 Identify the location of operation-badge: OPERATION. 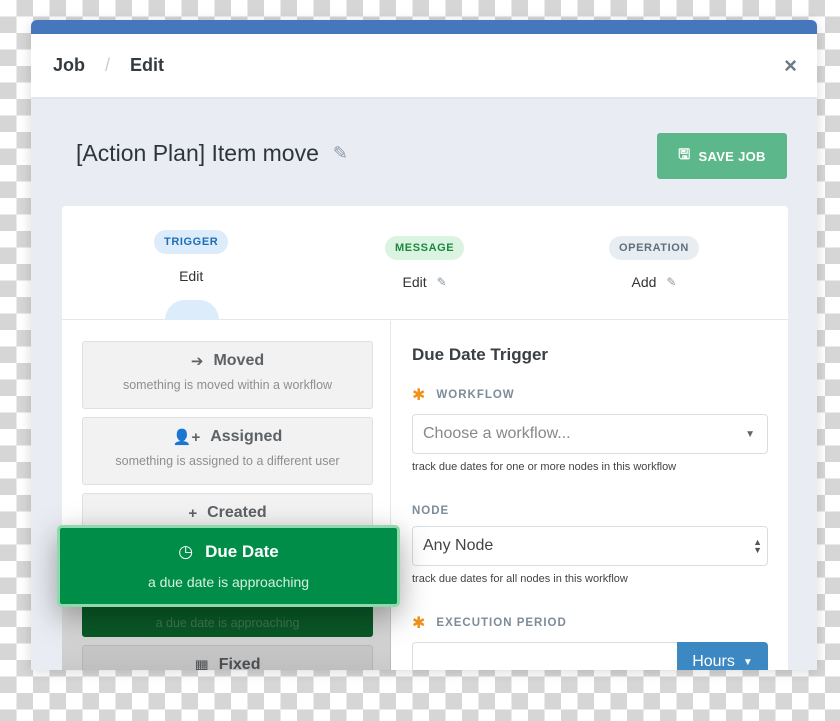
(654, 248).